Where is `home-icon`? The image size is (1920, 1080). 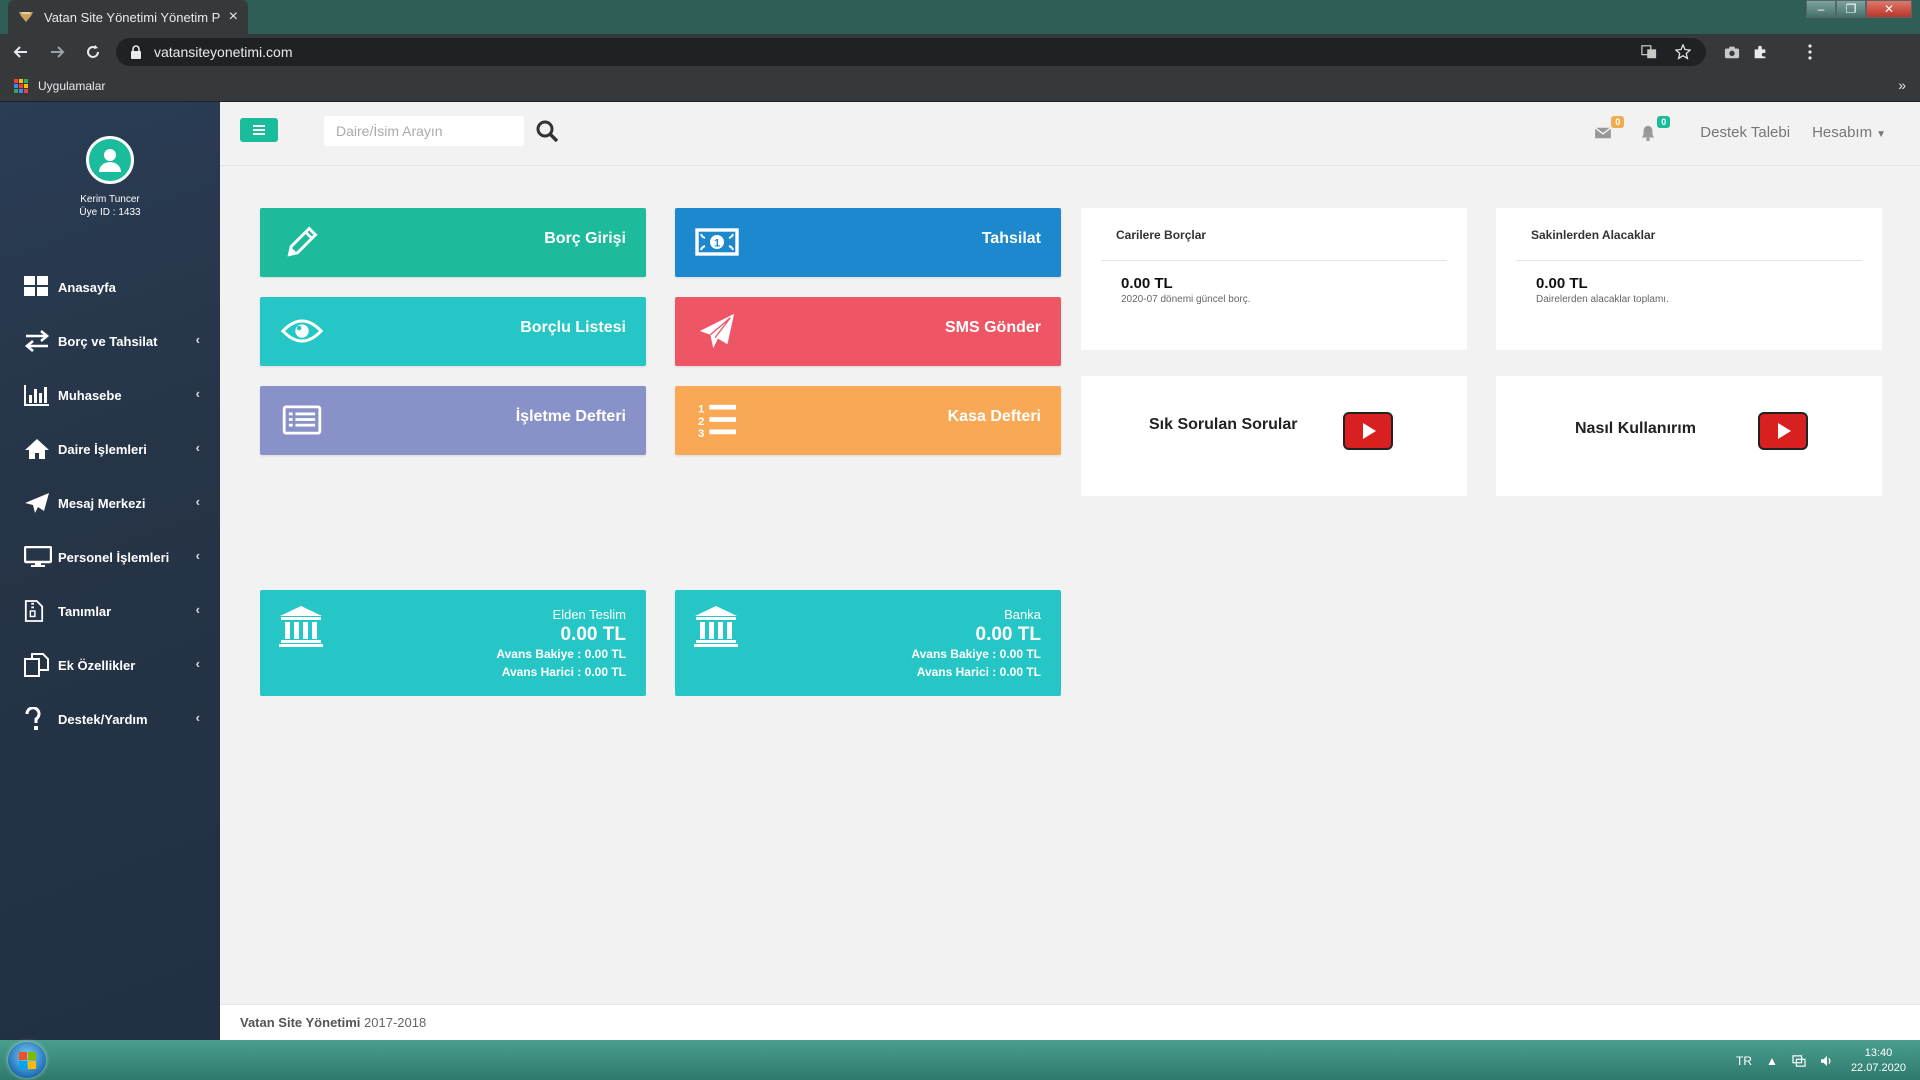
home-icon is located at coordinates (38, 449).